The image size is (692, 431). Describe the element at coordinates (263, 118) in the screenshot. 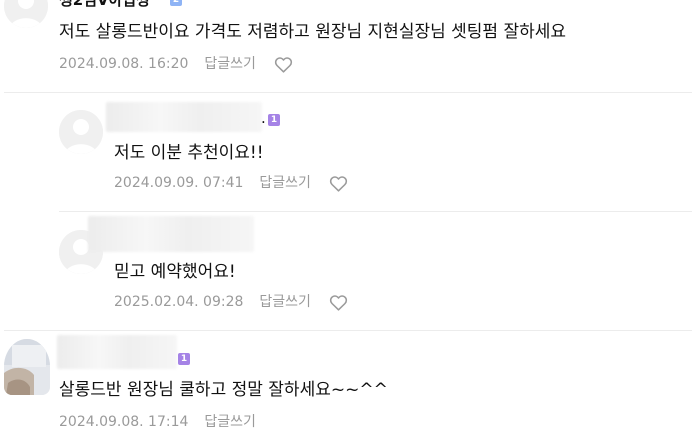

I see `comment-author-suffix: .` at that location.